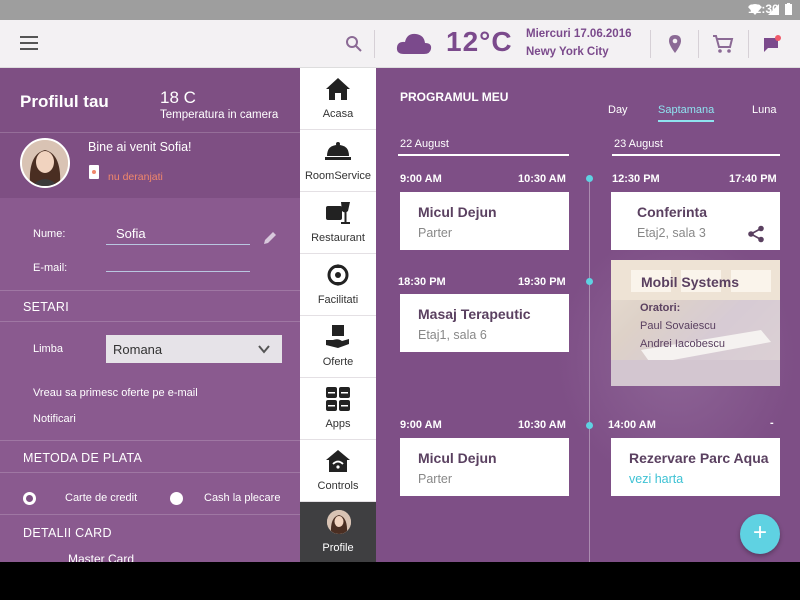  Describe the element at coordinates (219, 115) in the screenshot. I see `room-temperature-label: Temperatura in camera` at that location.